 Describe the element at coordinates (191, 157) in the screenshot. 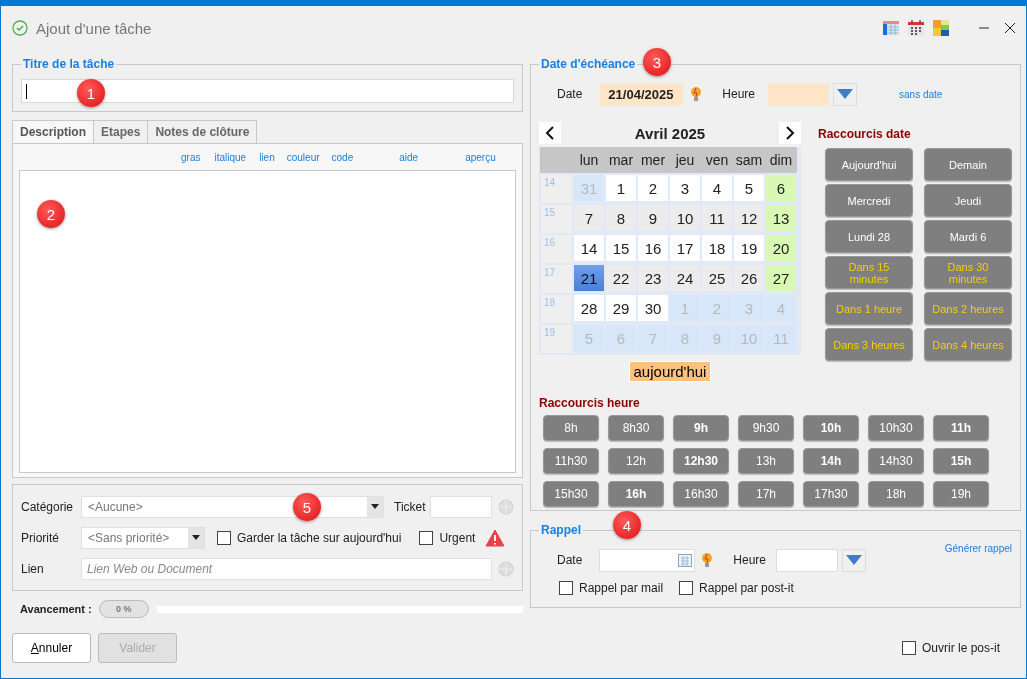

I see `format-link: gras` at that location.